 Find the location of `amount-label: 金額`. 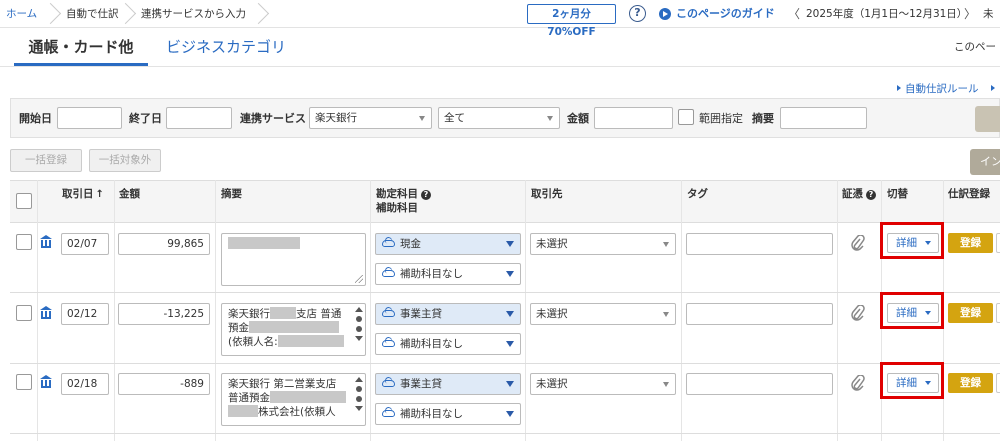

amount-label: 金額 is located at coordinates (578, 118).